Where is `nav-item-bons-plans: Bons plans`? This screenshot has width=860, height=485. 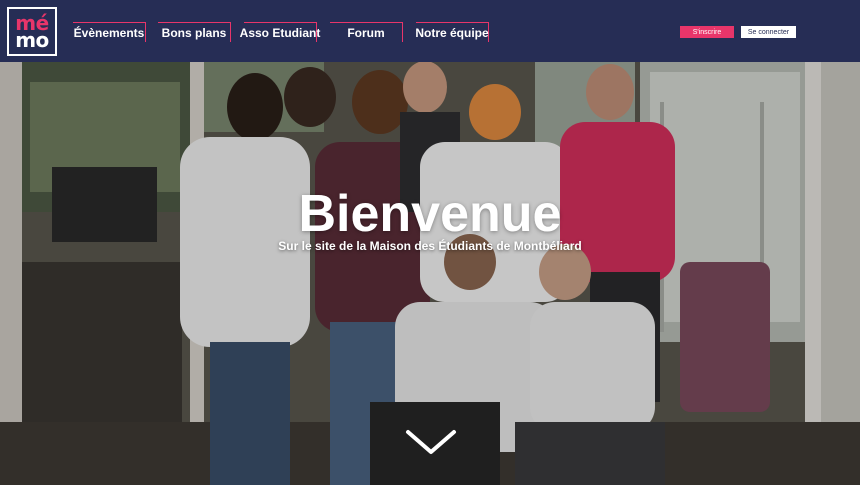
nav-item-bons-plans: Bons plans is located at coordinates (194, 32).